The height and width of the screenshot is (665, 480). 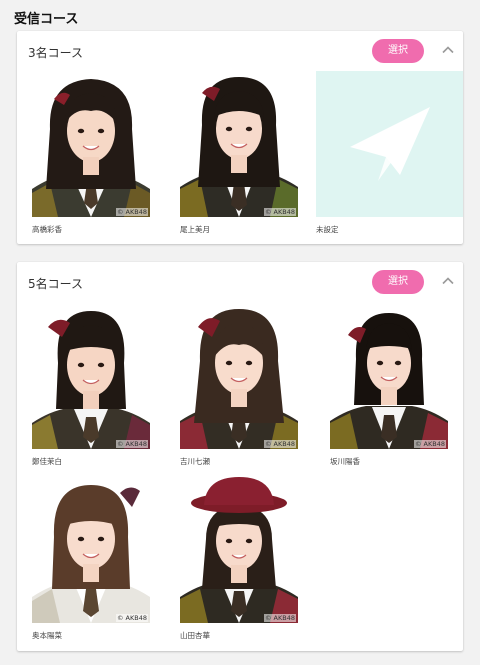 What do you see at coordinates (47, 635) in the screenshot?
I see `member-name: 奥本陽菜` at bounding box center [47, 635].